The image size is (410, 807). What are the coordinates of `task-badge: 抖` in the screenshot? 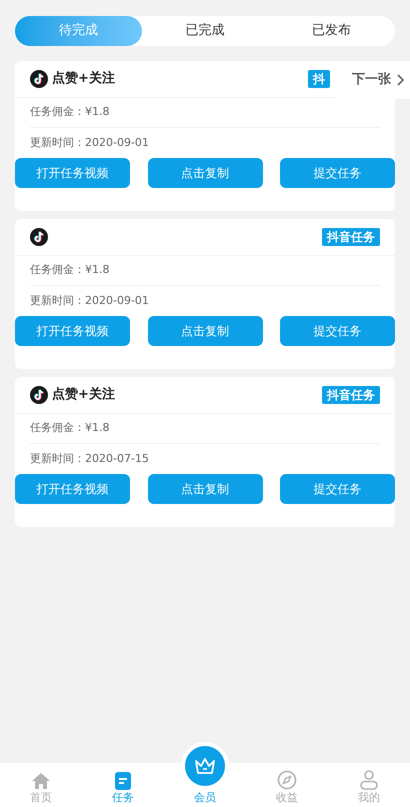 It's located at (319, 79).